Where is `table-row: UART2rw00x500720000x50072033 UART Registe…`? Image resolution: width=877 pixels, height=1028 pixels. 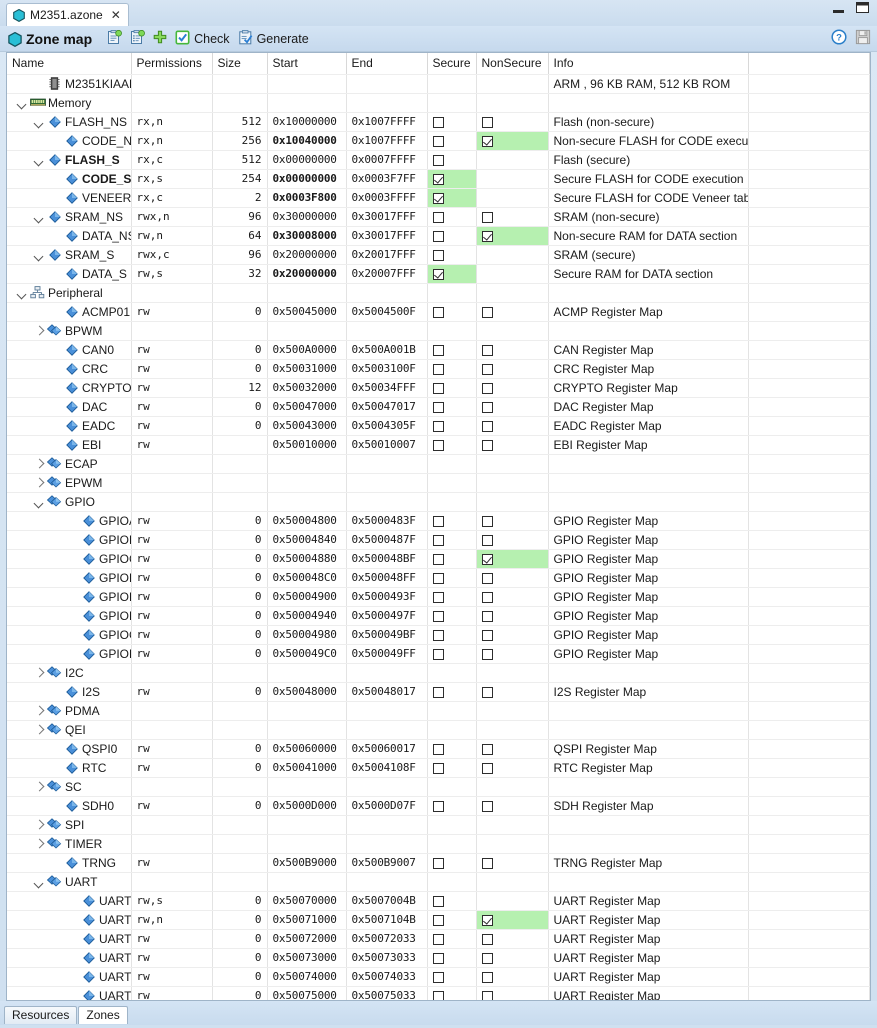
table-row: UART2rw00x500720000x50072033 UART Registe… is located at coordinates (438, 939).